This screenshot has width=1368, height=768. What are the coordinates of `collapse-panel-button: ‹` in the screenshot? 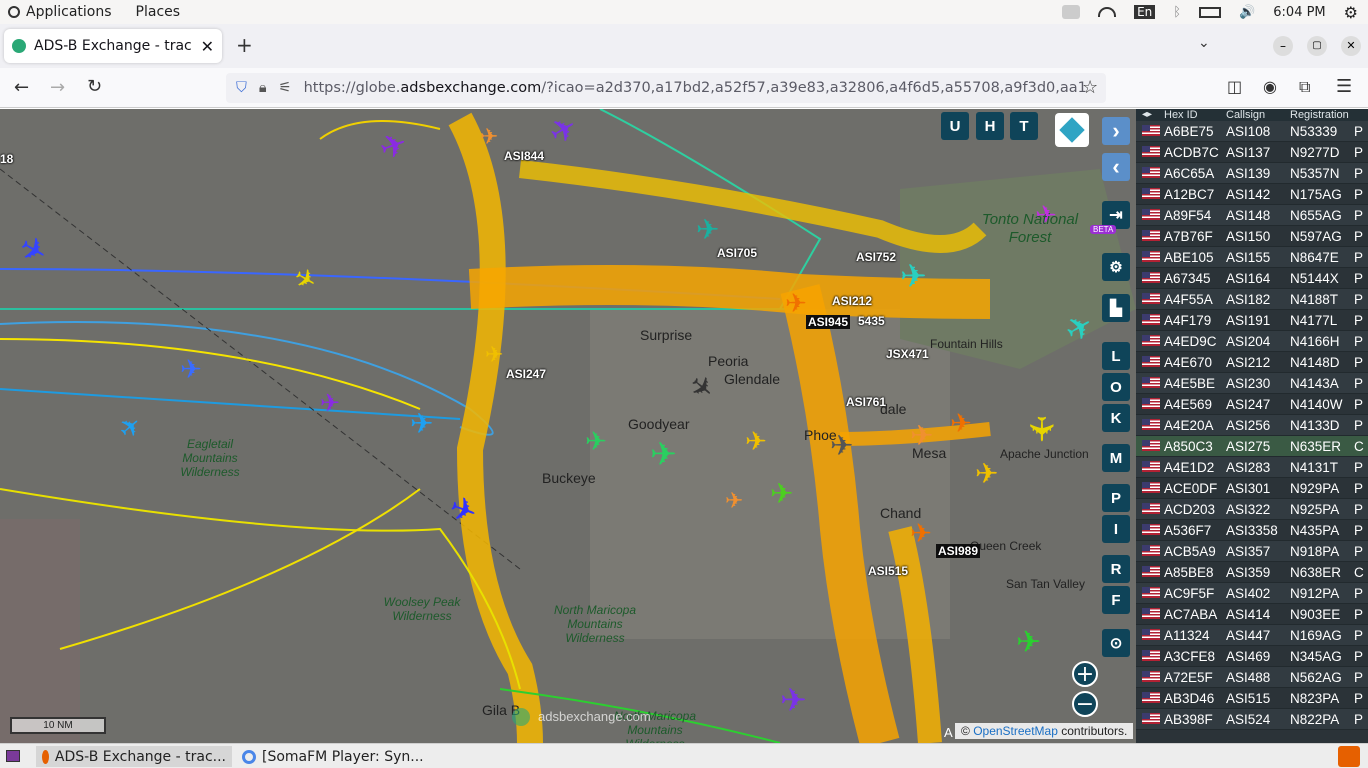 It's located at (1116, 167).